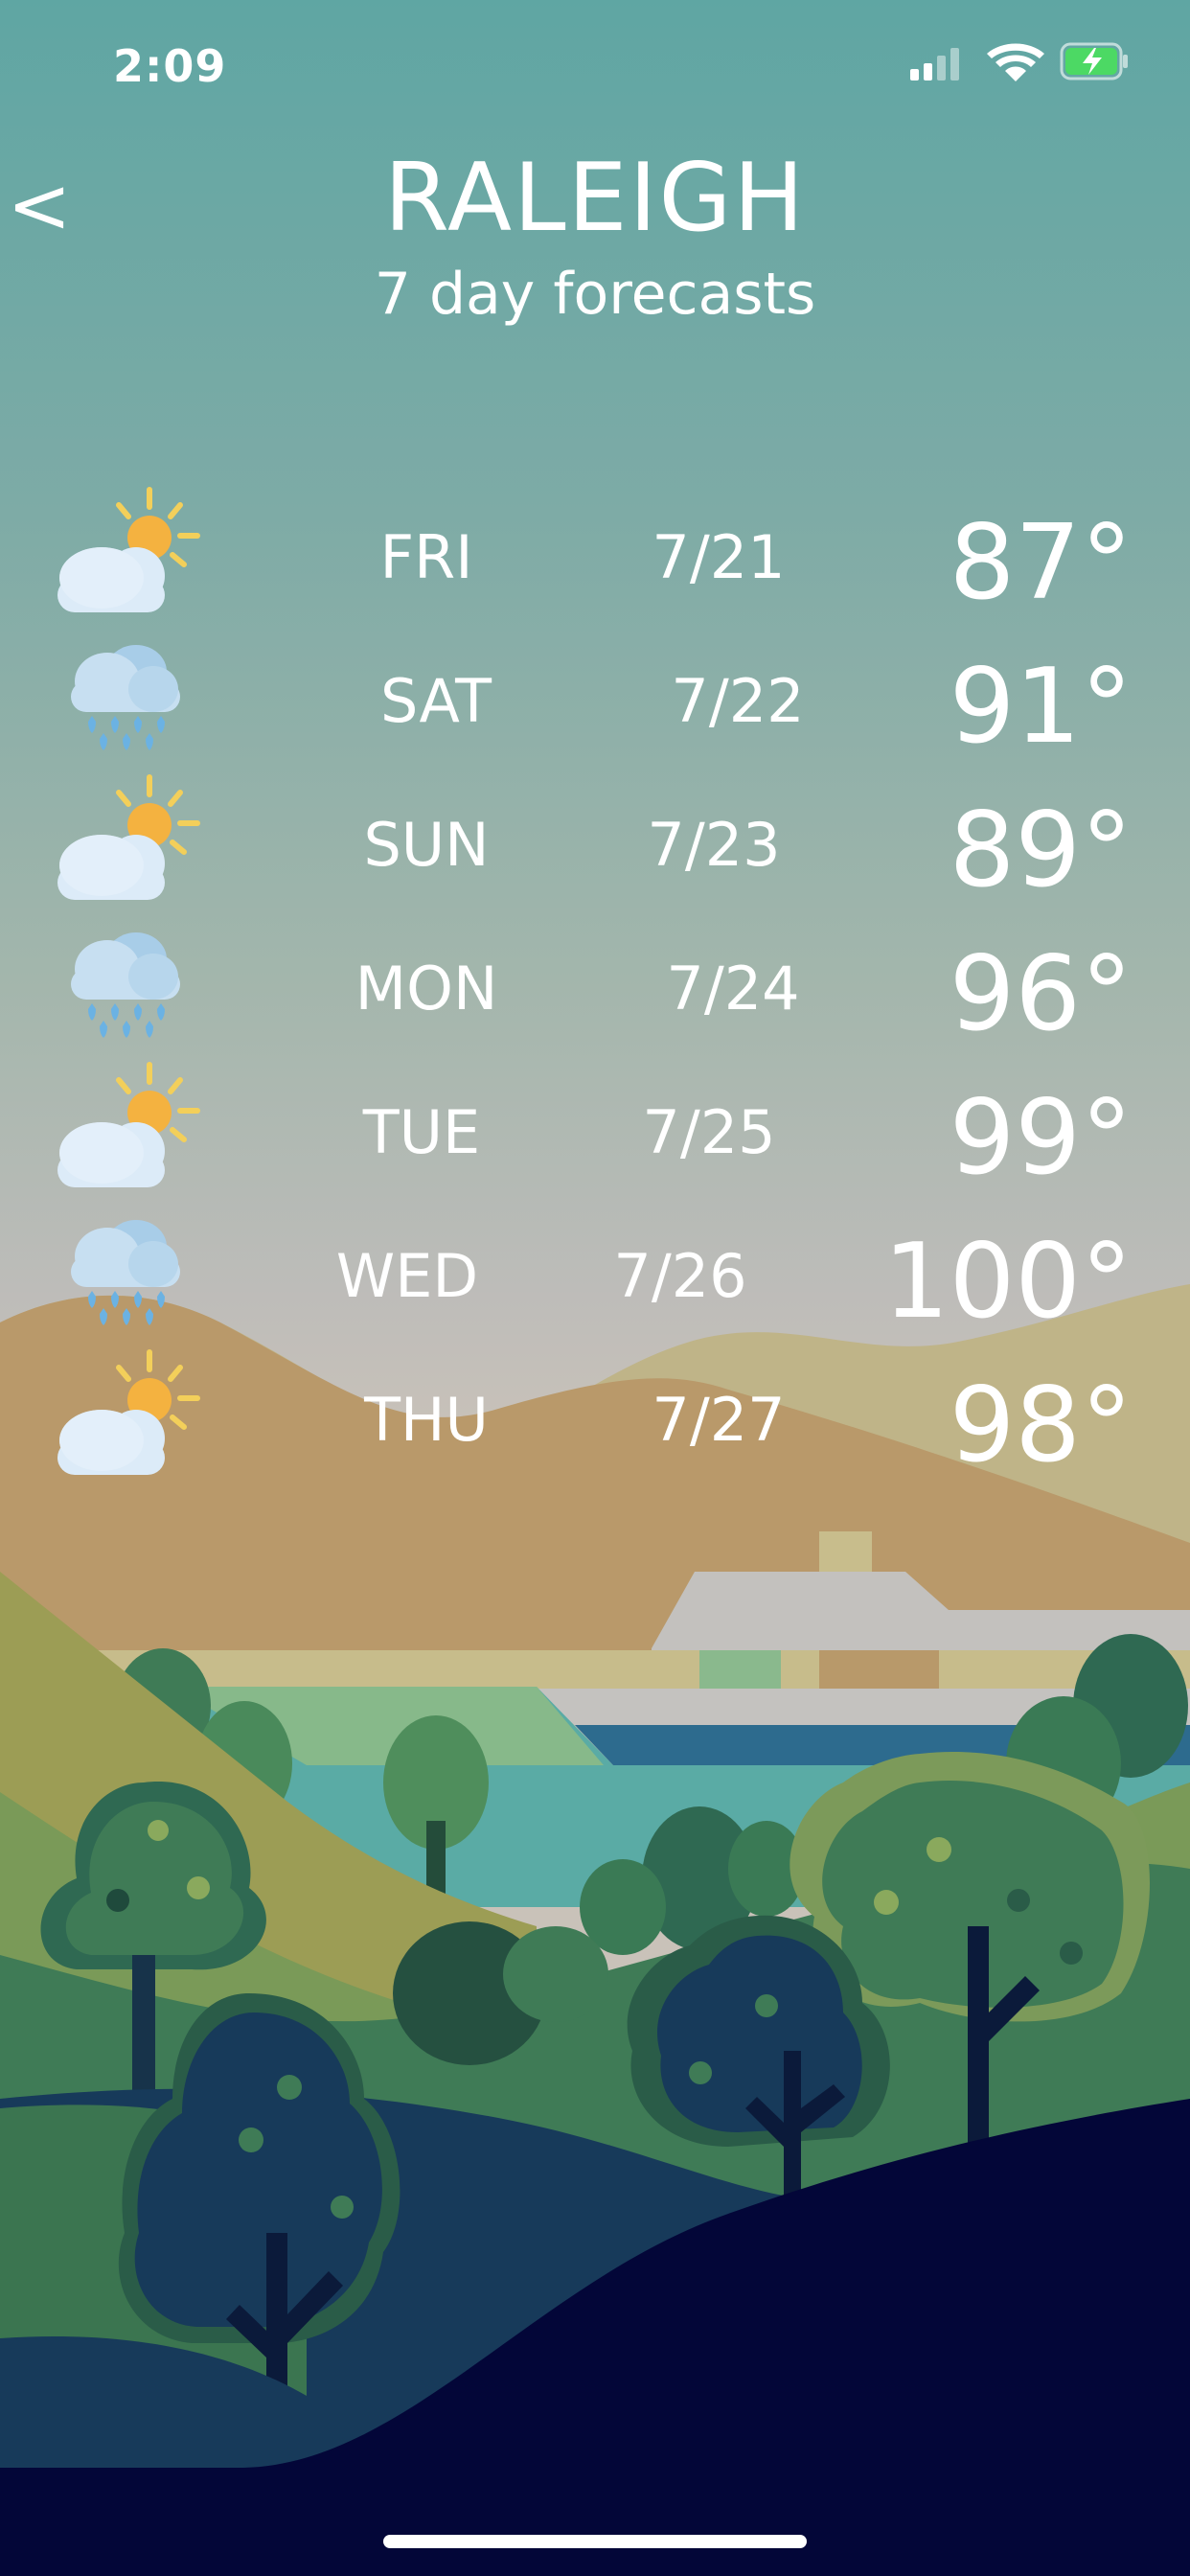  What do you see at coordinates (595, 2541) in the screenshot?
I see `home-indicator` at bounding box center [595, 2541].